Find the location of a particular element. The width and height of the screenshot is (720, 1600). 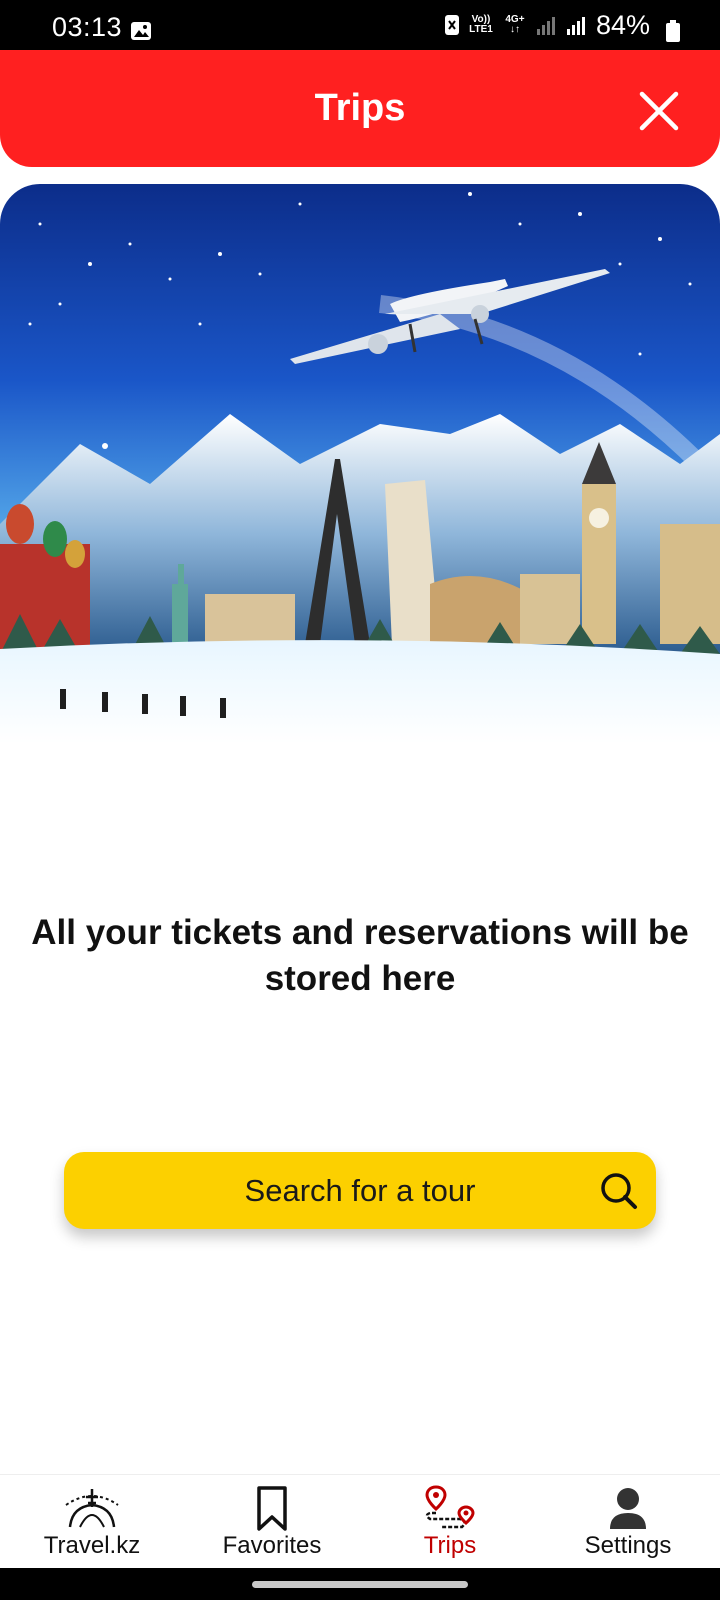

nav-item-travel: Travel.kz is located at coordinates (92, 1522).